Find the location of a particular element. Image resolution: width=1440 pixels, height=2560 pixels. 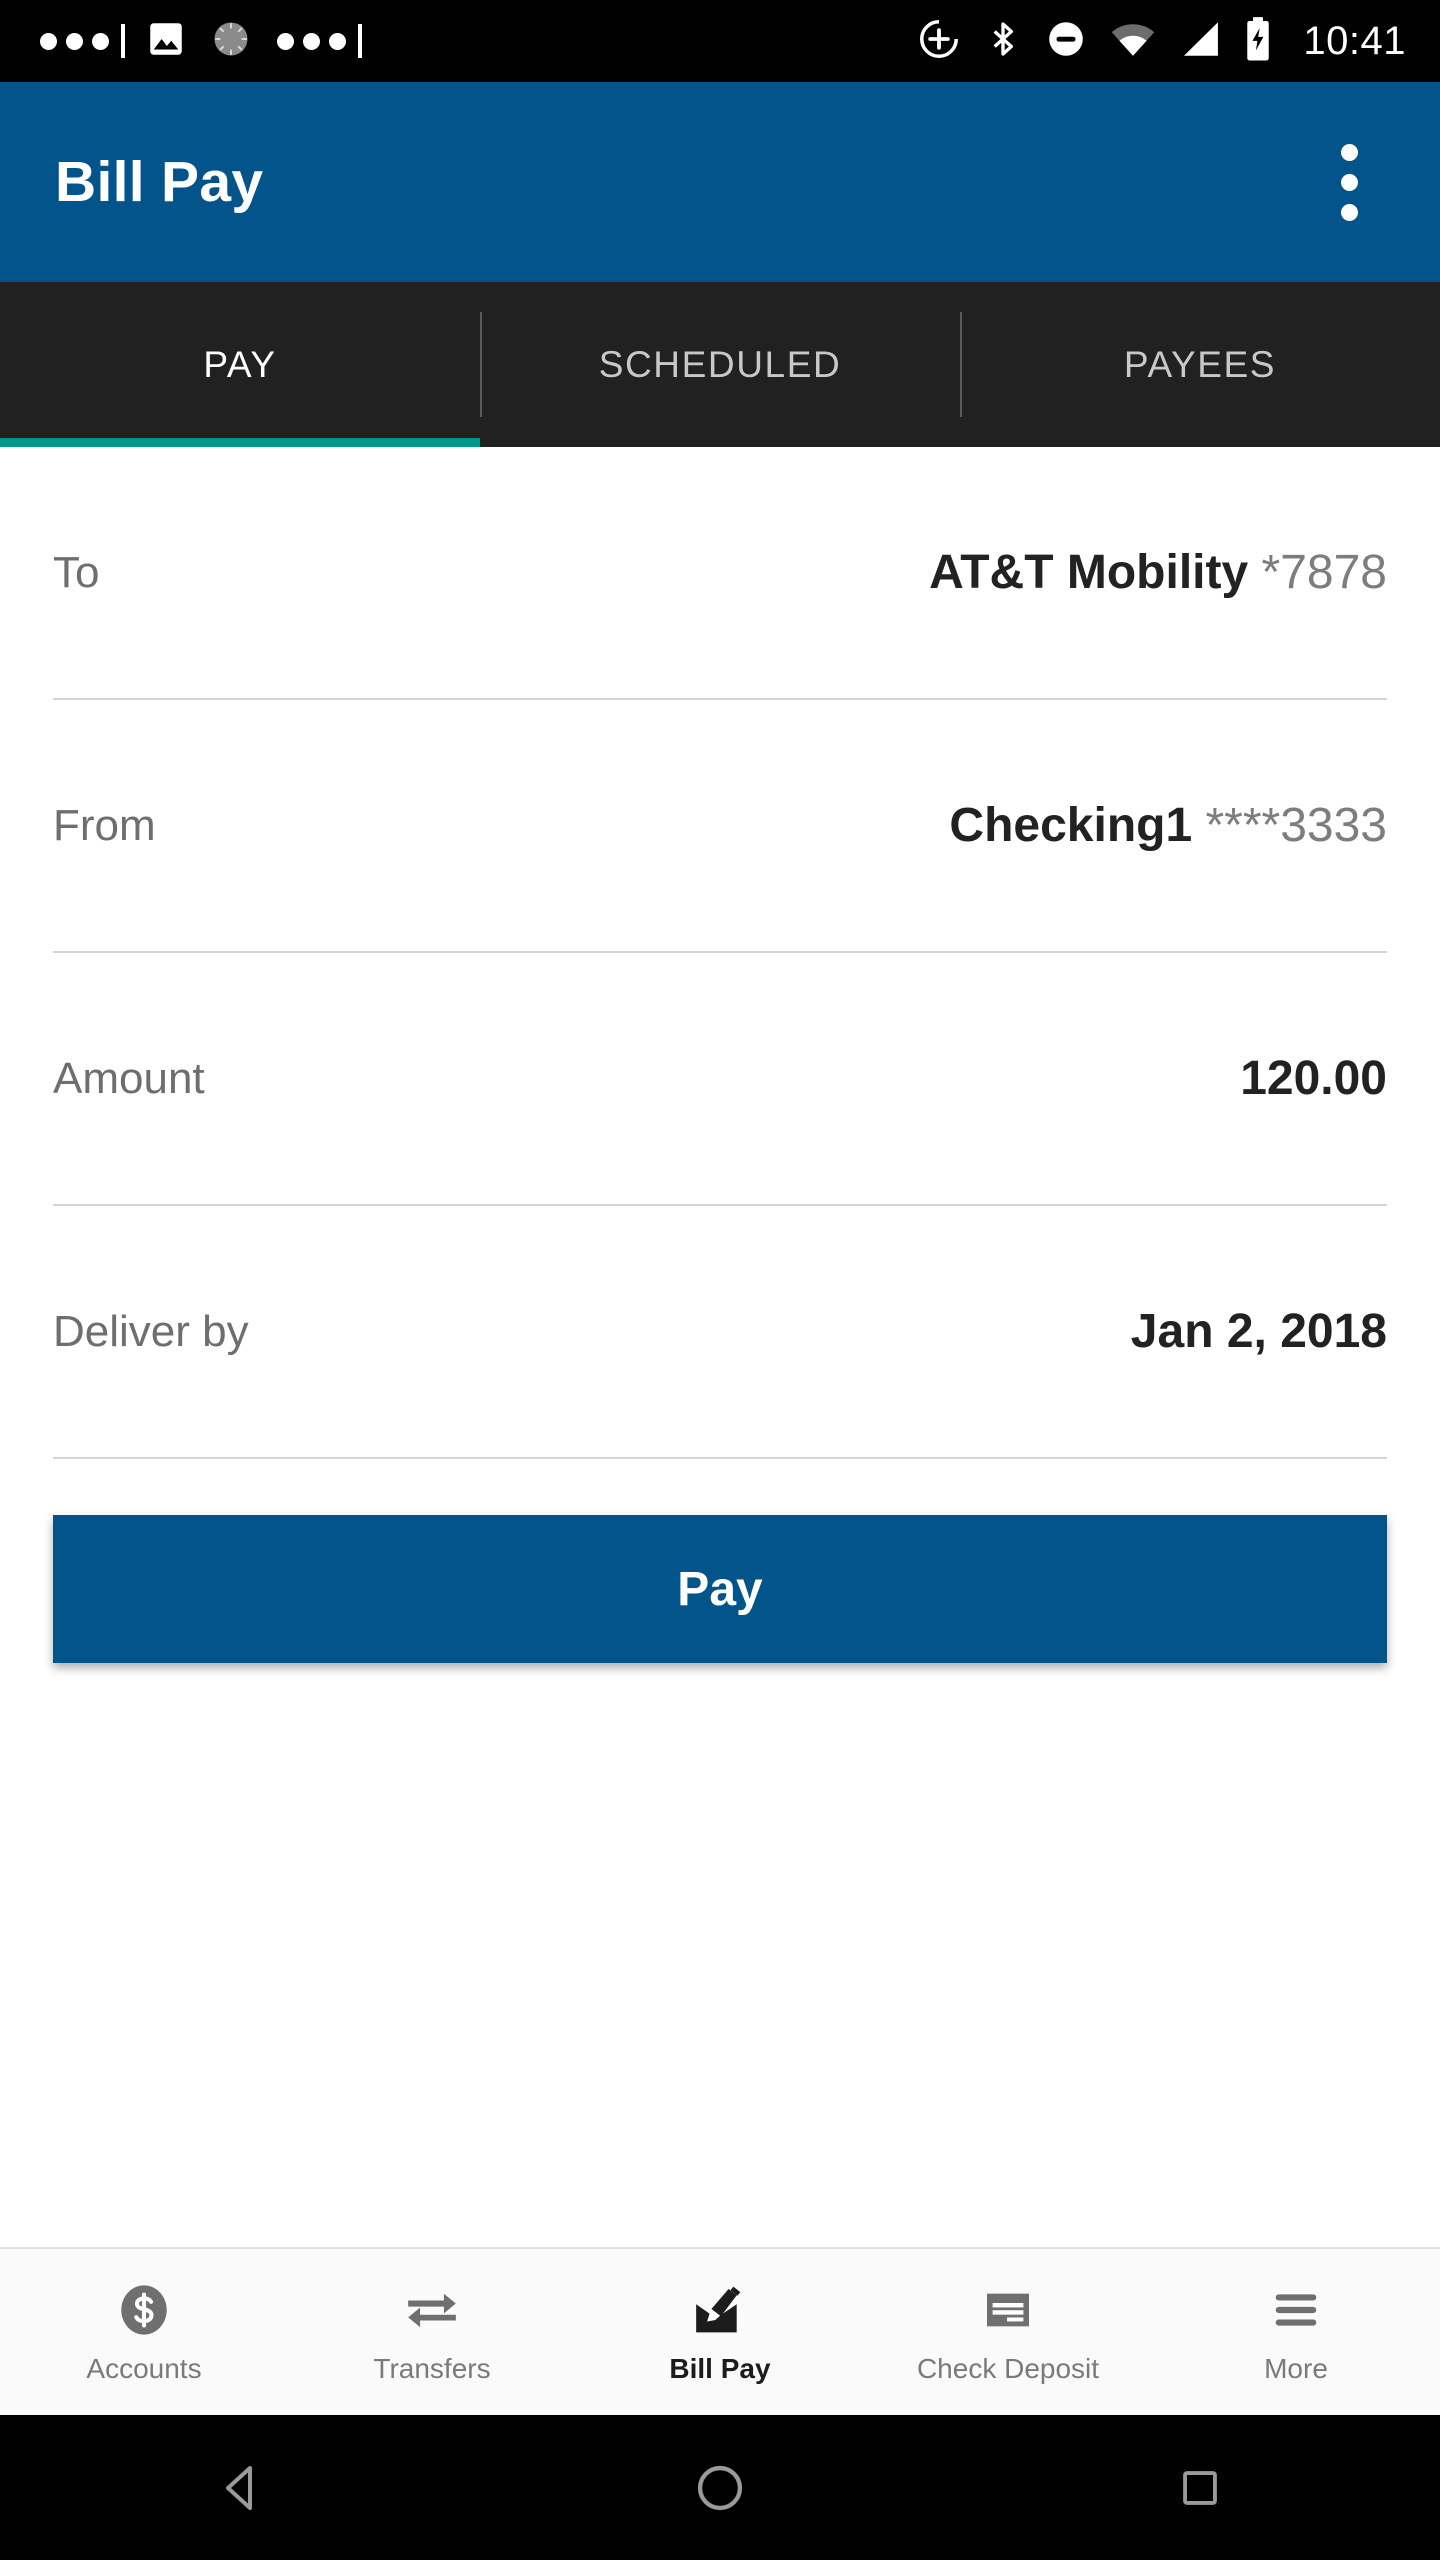

nav-item-bill-pay: Bill Pay is located at coordinates (720, 2332).